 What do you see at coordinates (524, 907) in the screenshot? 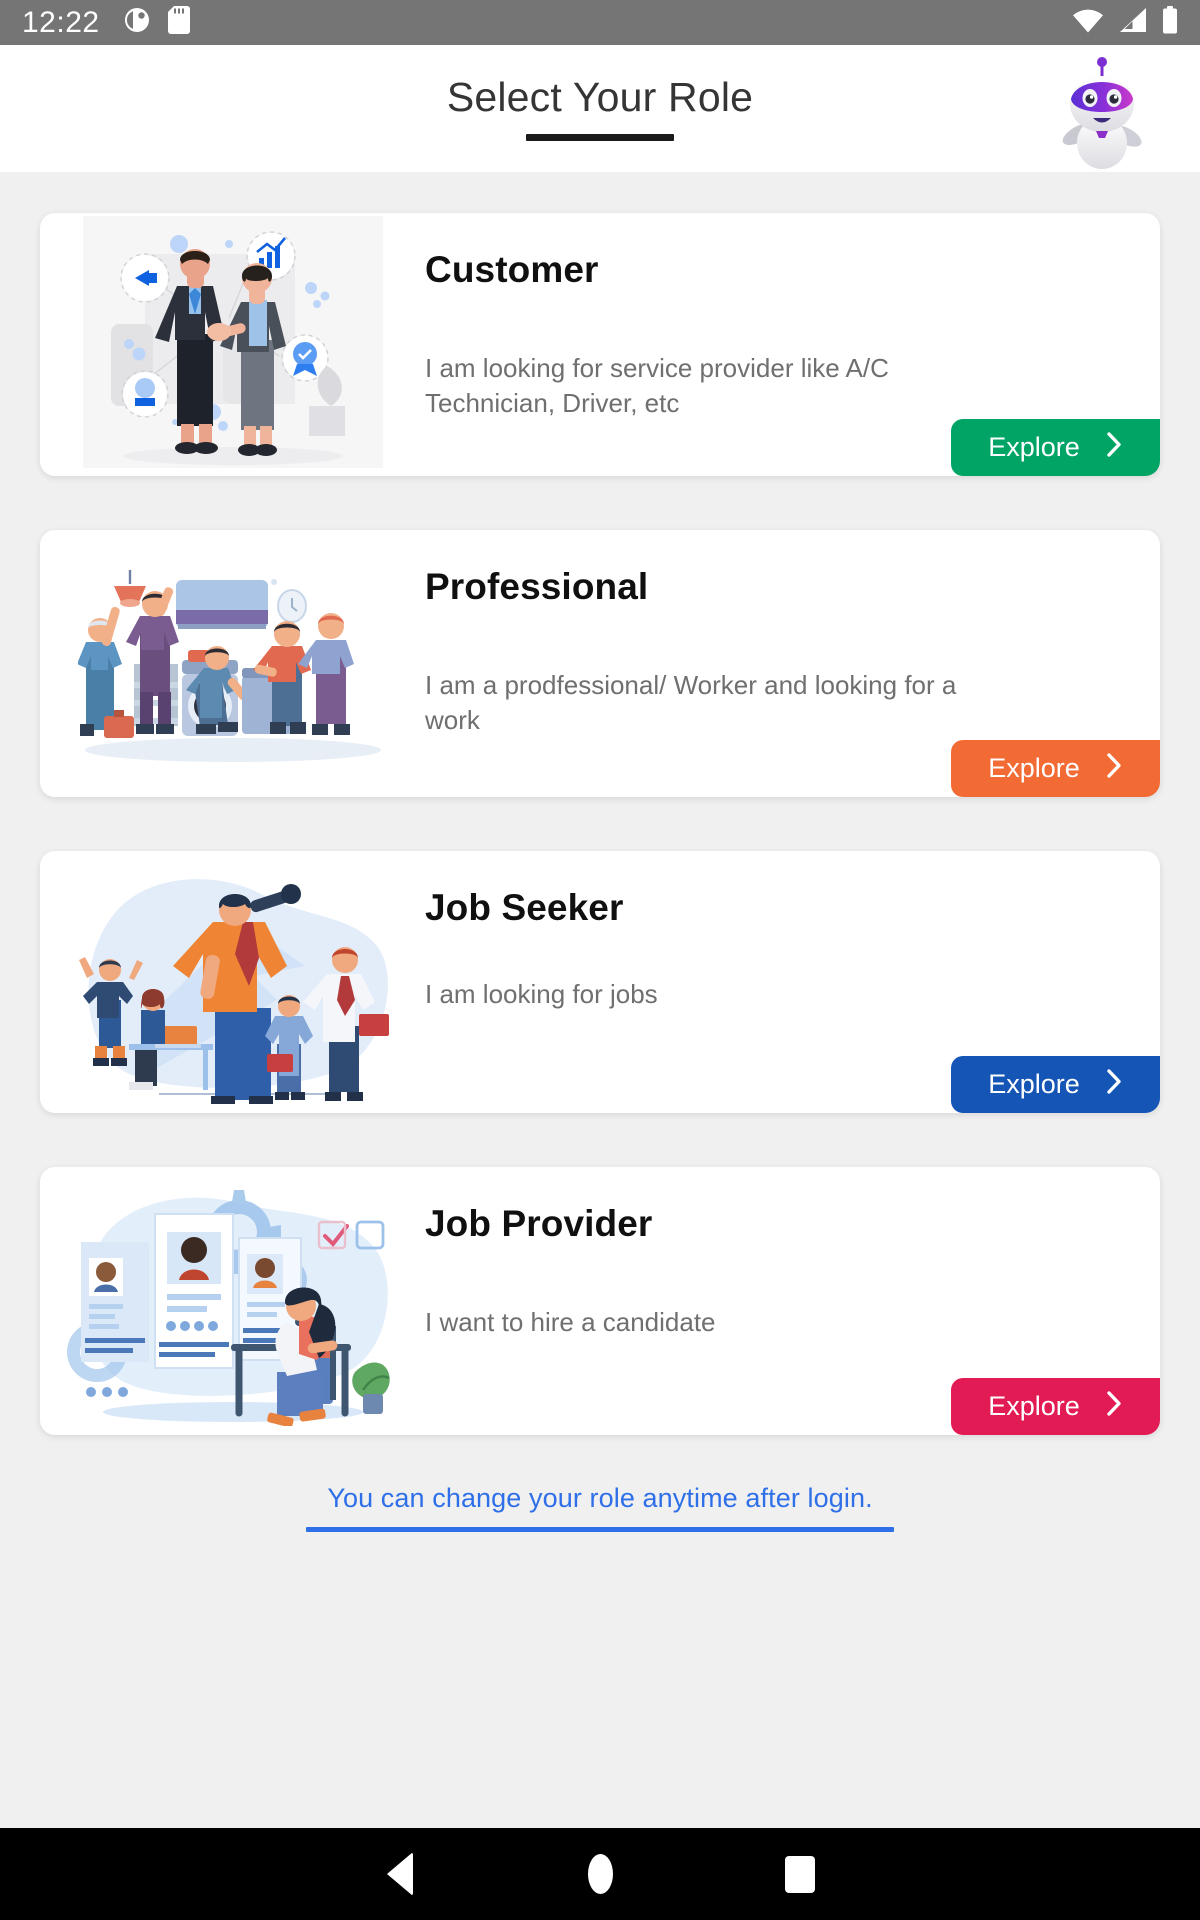
I see `role-title: Job Seeker` at bounding box center [524, 907].